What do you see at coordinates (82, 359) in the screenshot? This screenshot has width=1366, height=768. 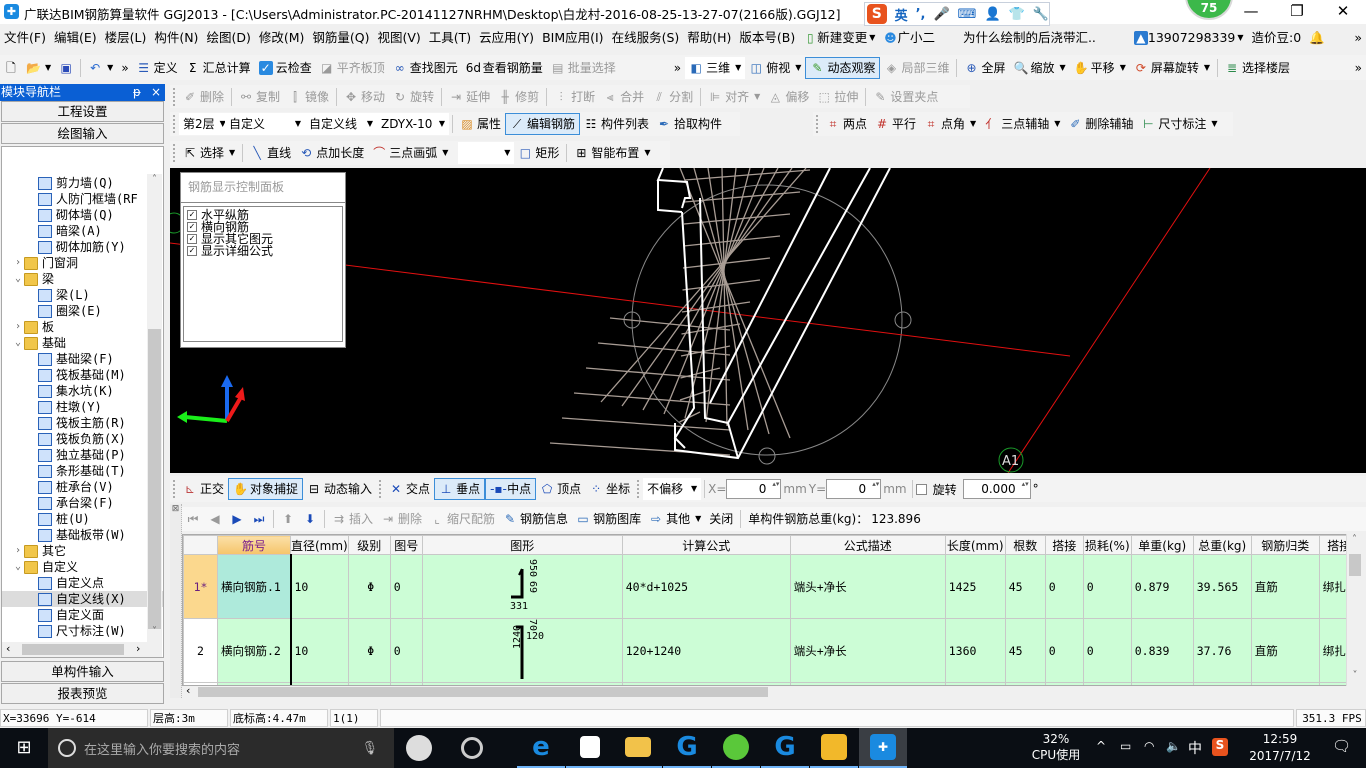 I see `tree-item: 基础梁(F)` at bounding box center [82, 359].